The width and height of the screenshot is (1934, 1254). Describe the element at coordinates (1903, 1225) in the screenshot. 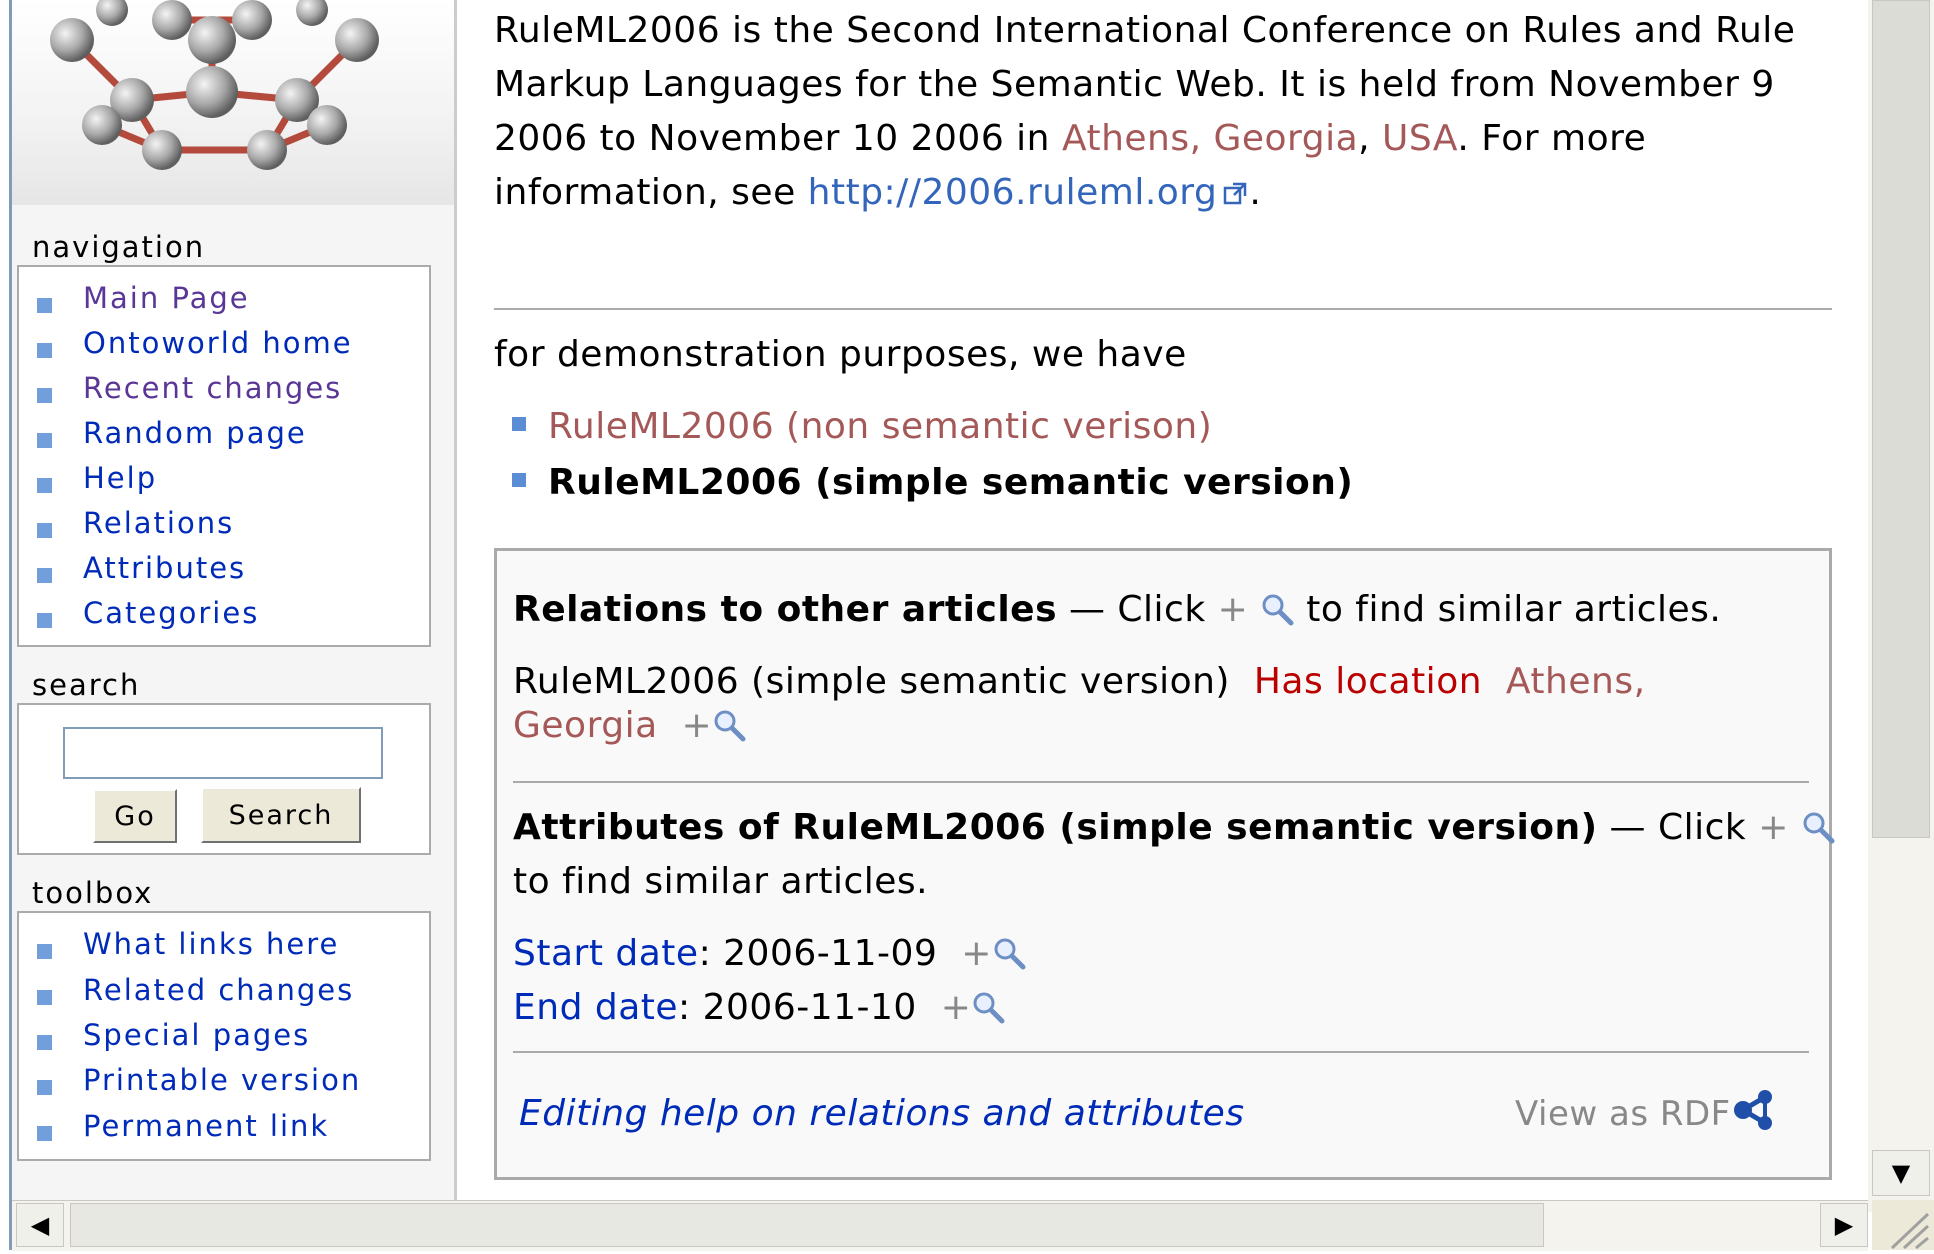

I see `resize-grip-icon` at that location.